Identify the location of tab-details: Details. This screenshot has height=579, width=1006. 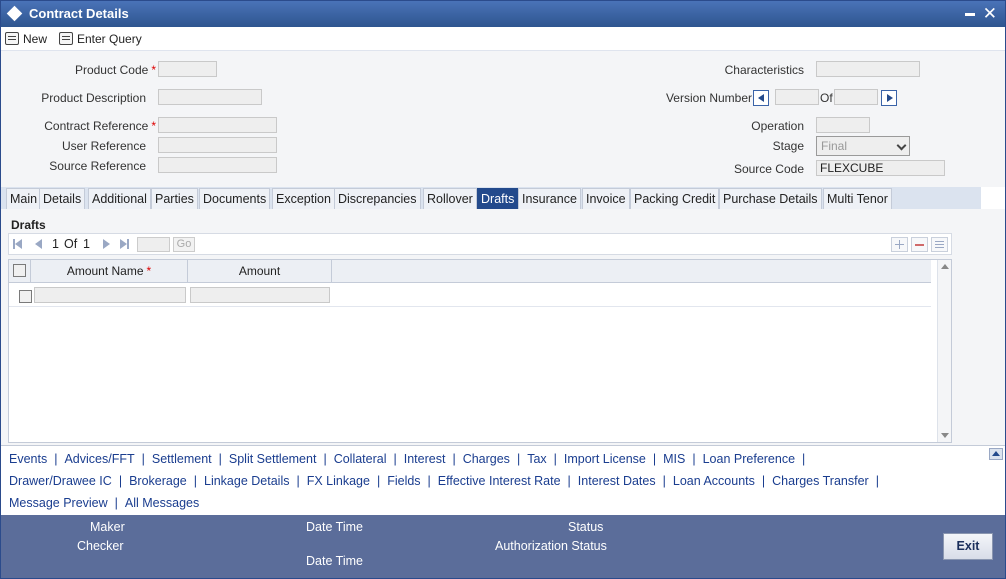
(62, 198).